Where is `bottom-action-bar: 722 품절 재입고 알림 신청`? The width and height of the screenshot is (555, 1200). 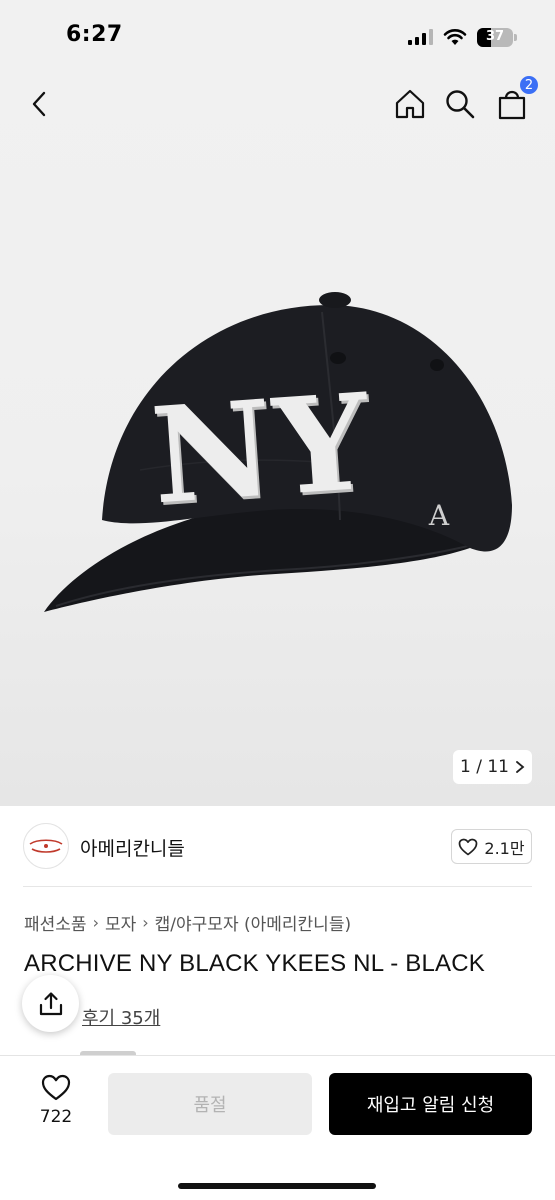
bottom-action-bar: 722 품절 재입고 알림 신청 is located at coordinates (277, 1127).